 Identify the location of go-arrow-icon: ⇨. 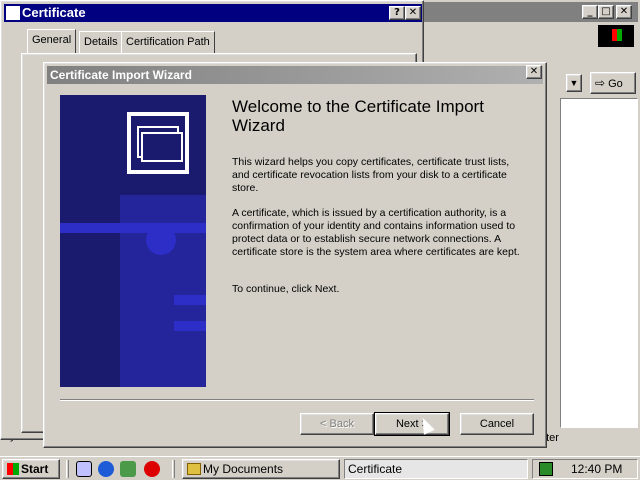
(600, 83).